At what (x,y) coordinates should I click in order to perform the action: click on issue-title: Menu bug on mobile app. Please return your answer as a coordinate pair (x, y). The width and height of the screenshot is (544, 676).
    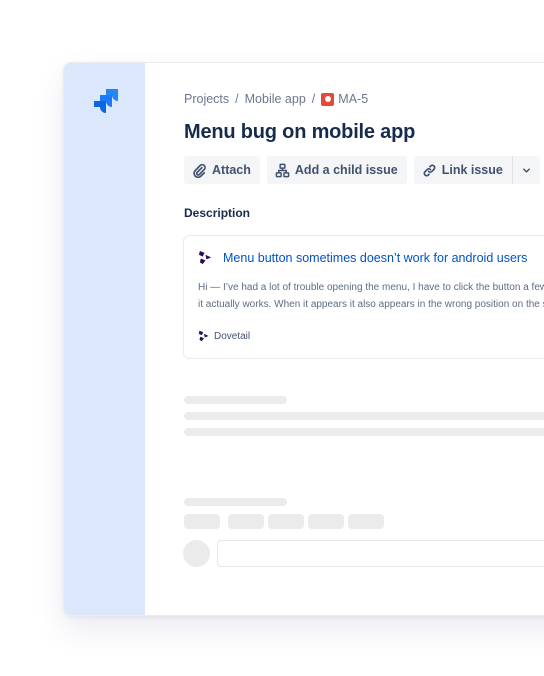
    Looking at the image, I should click on (299, 132).